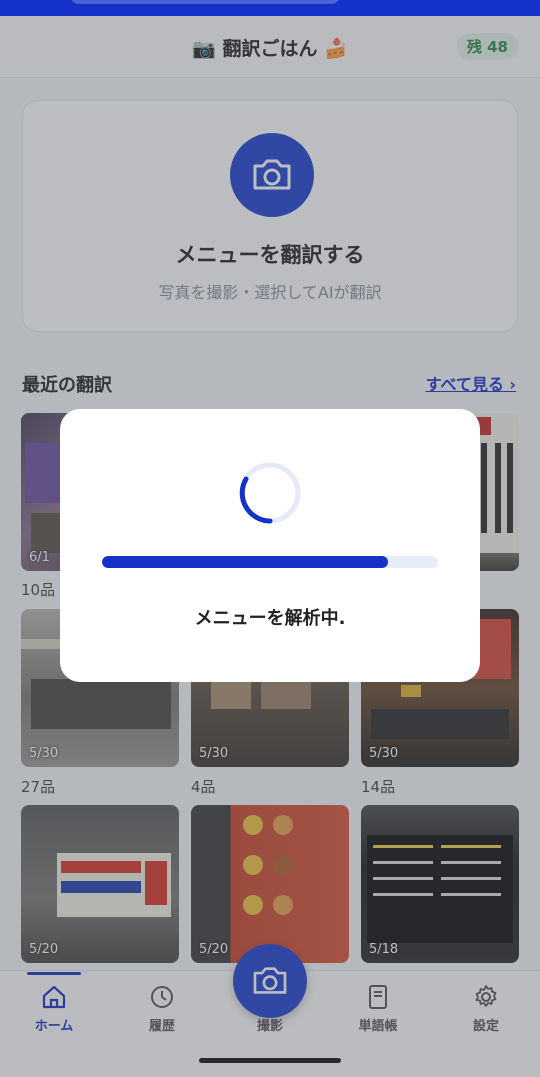 This screenshot has height=1077, width=540. Describe the element at coordinates (205, 2) in the screenshot. I see `url-pill` at that location.